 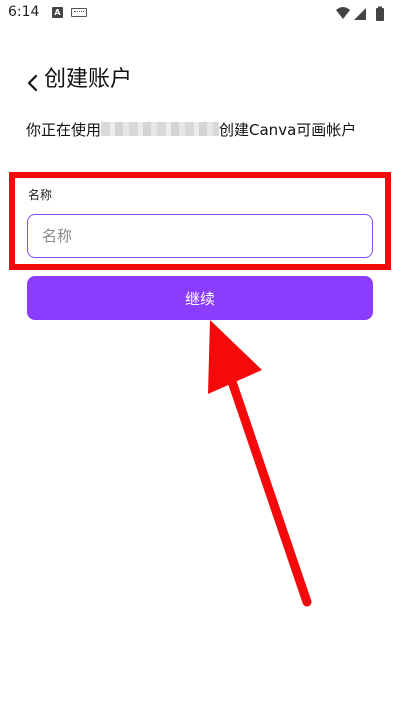 What do you see at coordinates (200, 14) in the screenshot?
I see `status-bar: 6:14 A` at bounding box center [200, 14].